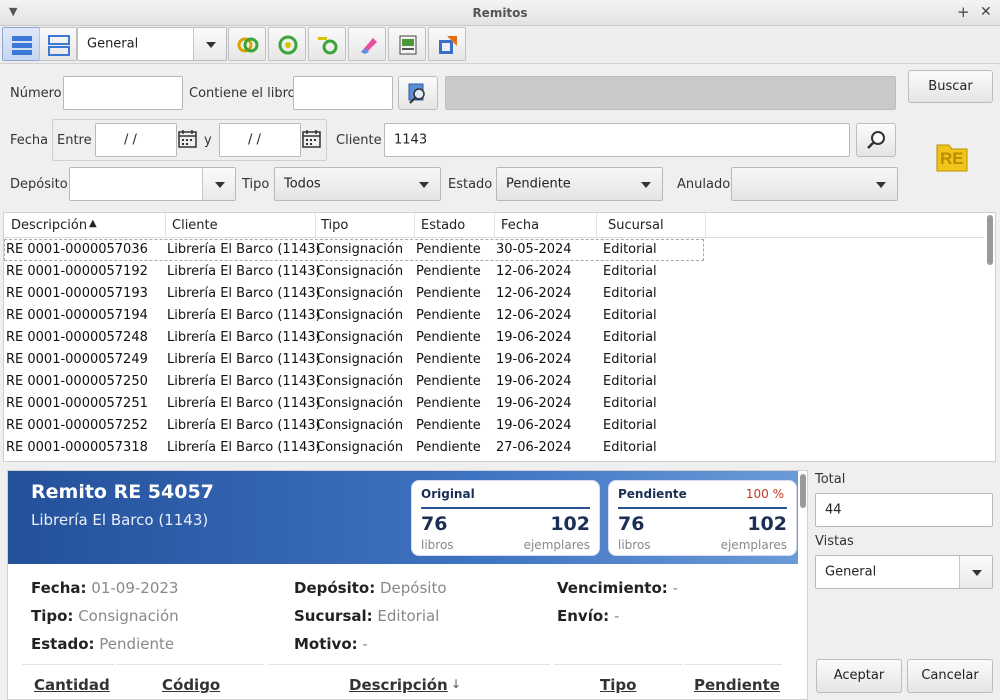 The width and height of the screenshot is (1000, 700). I want to click on col-cantidad: Cantidad, so click(72, 685).